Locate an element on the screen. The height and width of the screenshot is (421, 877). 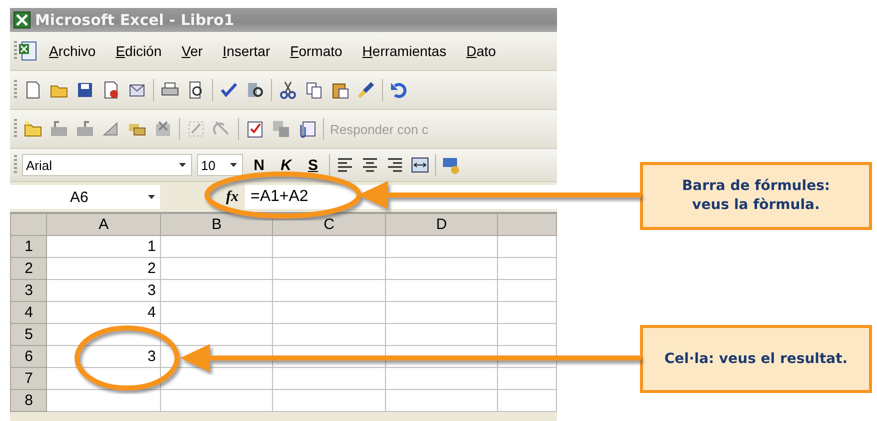
delete-icon is located at coordinates (163, 129).